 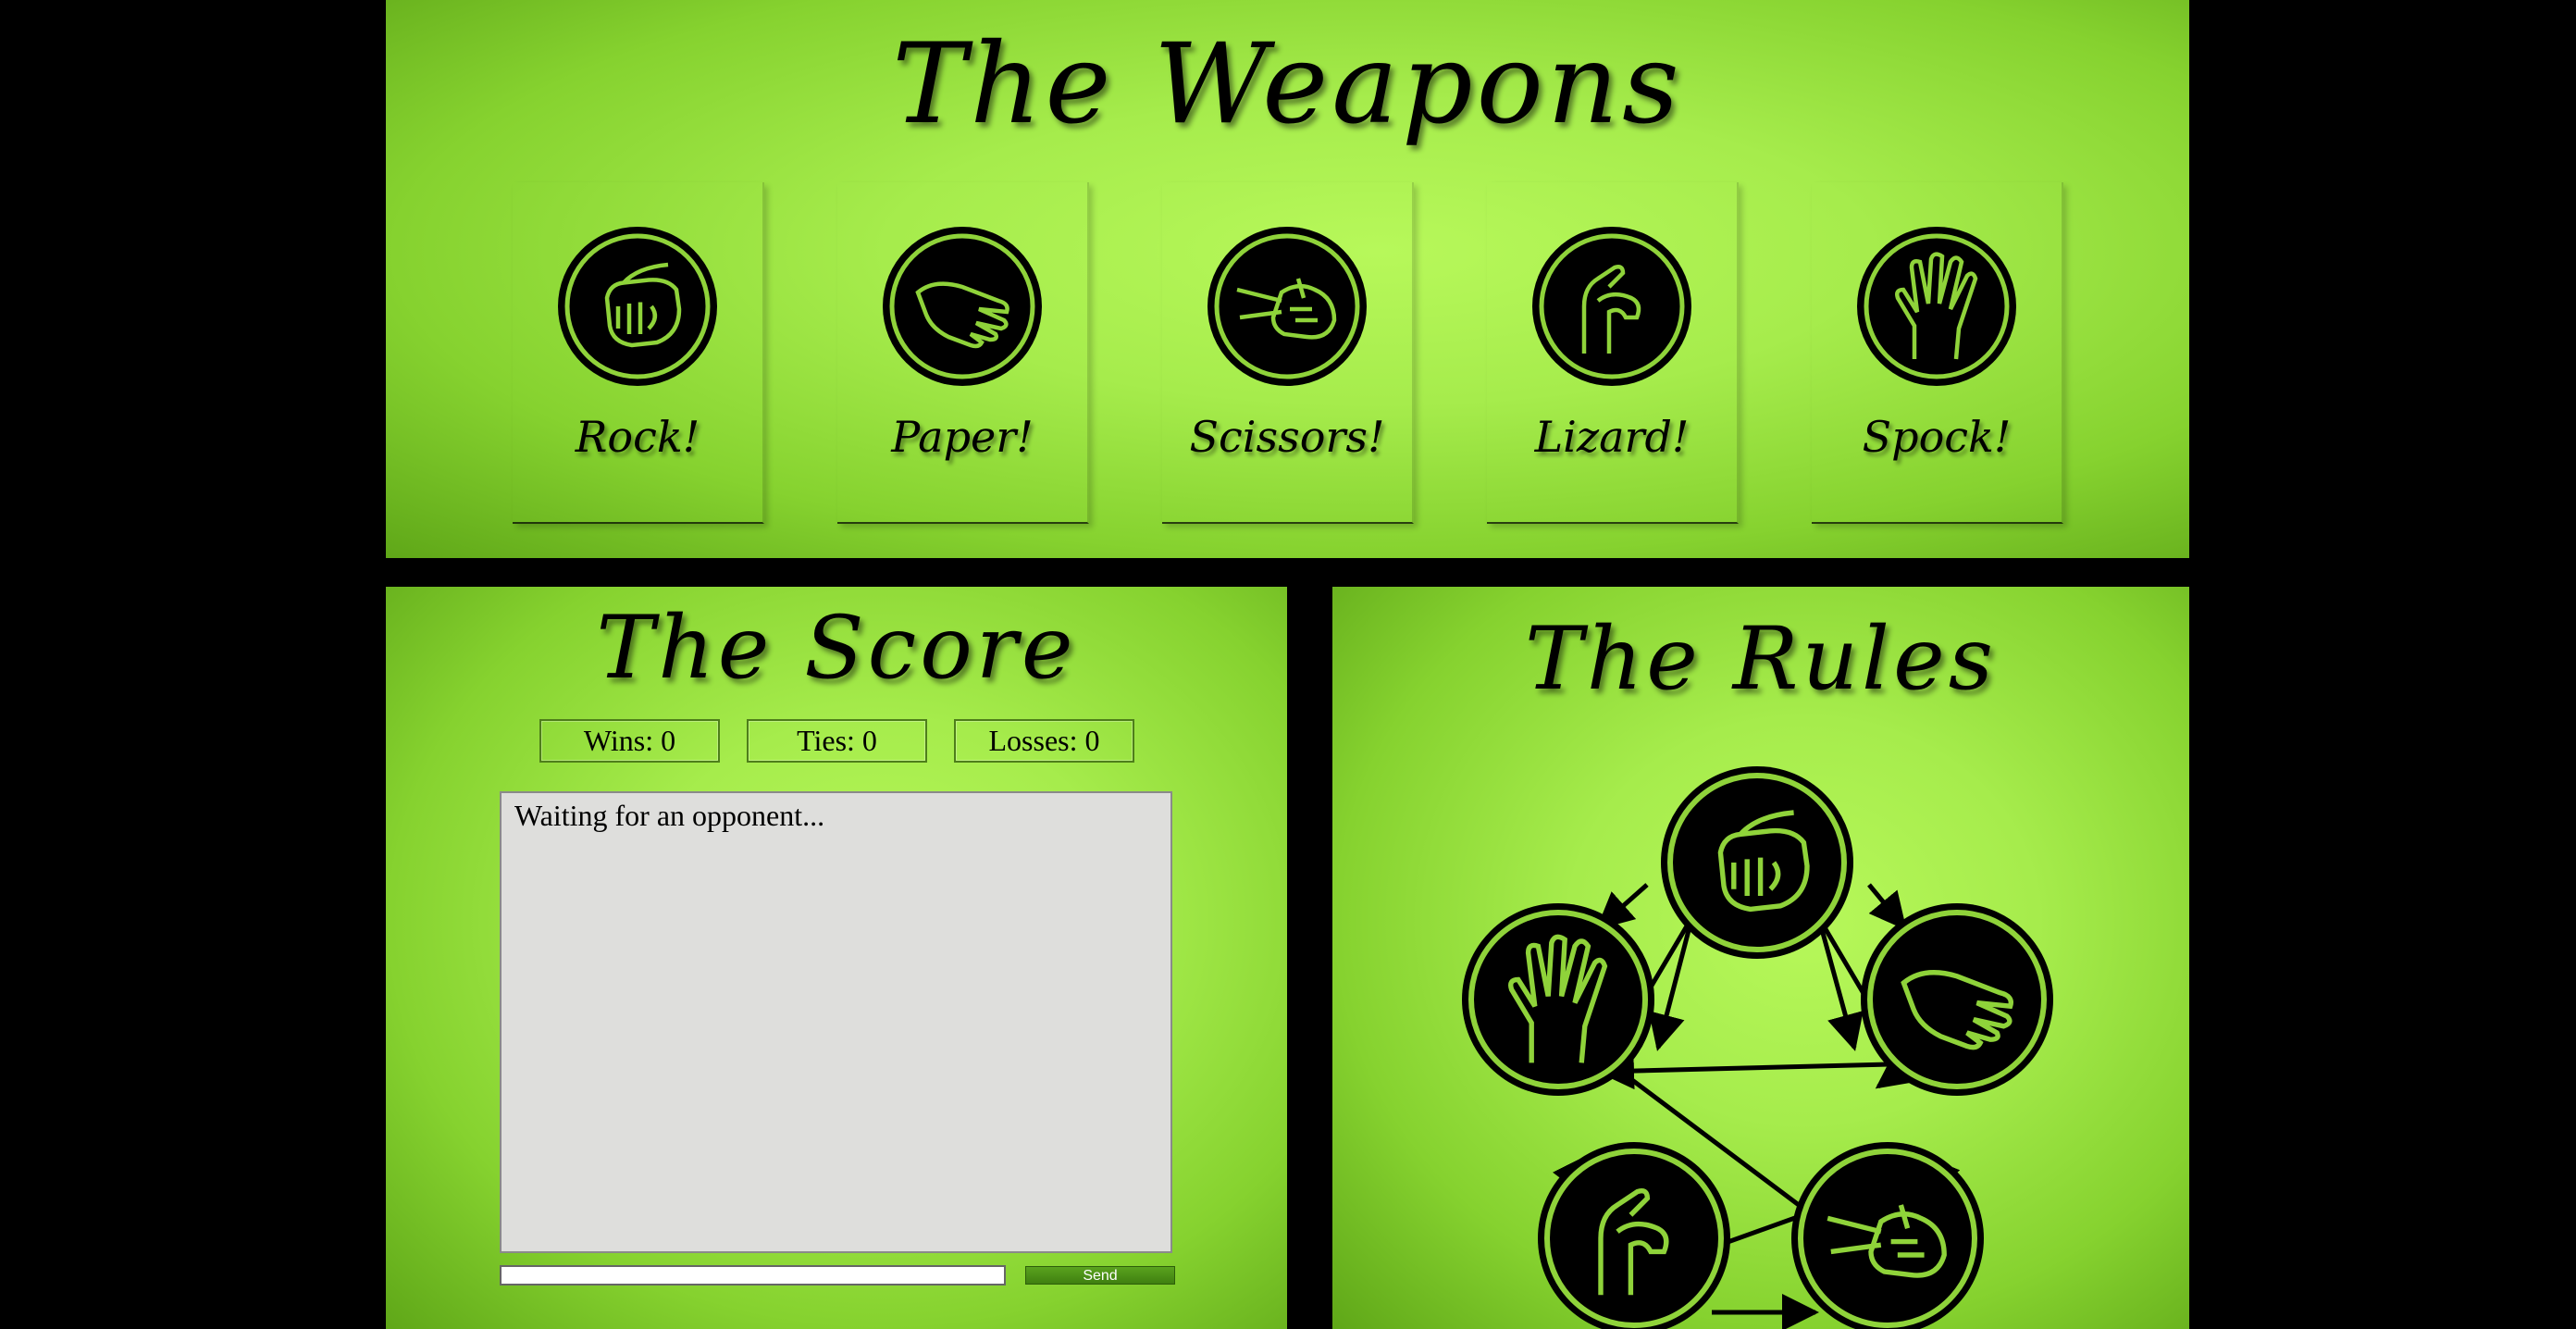 I want to click on weapon-card-scissors: Scissors!, so click(x=1288, y=353).